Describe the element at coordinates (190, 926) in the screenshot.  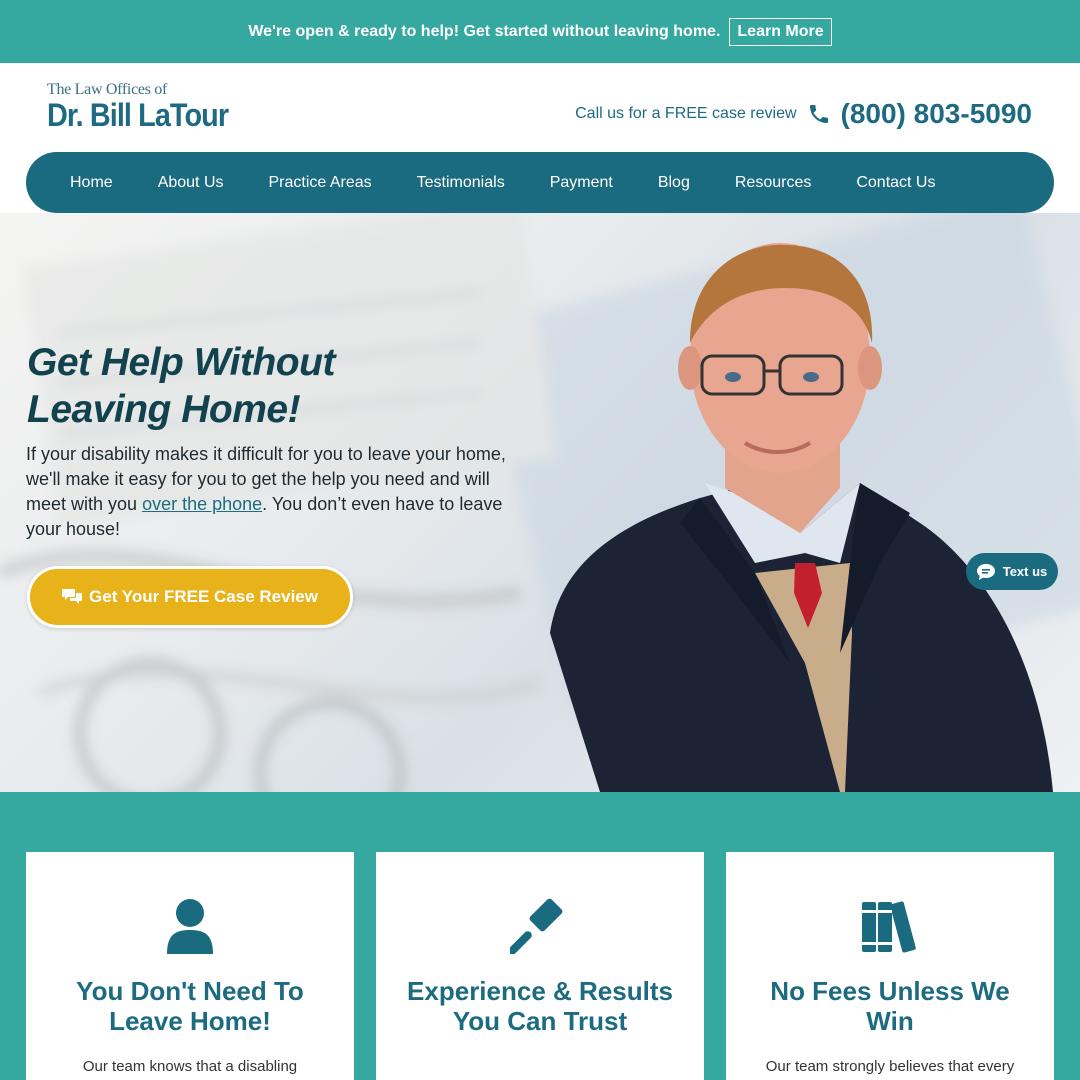
I see `user-icon` at that location.